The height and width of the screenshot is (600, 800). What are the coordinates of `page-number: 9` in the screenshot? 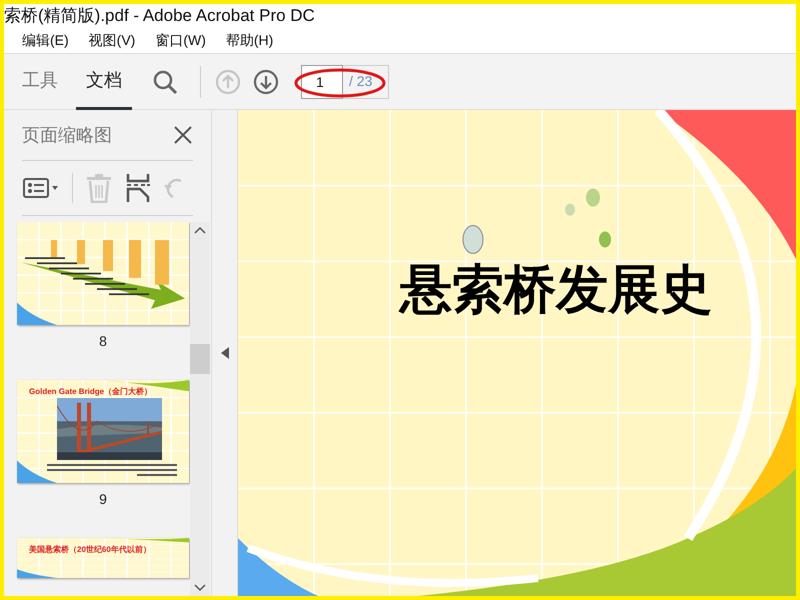 It's located at (103, 499).